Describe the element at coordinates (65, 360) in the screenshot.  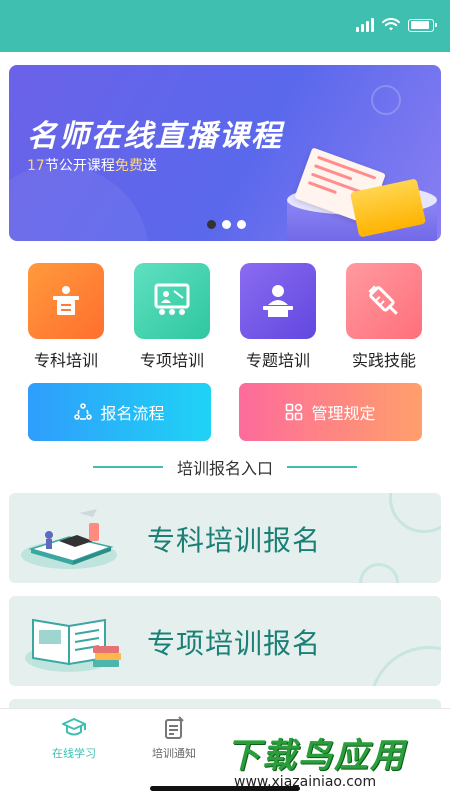
I see `quick-link-label: 专科培训` at that location.